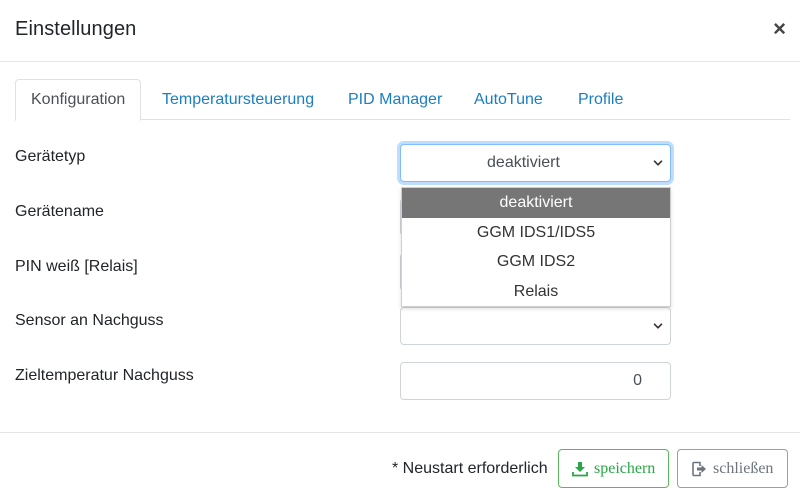  What do you see at coordinates (600, 99) in the screenshot?
I see `tab-profile: Profile` at bounding box center [600, 99].